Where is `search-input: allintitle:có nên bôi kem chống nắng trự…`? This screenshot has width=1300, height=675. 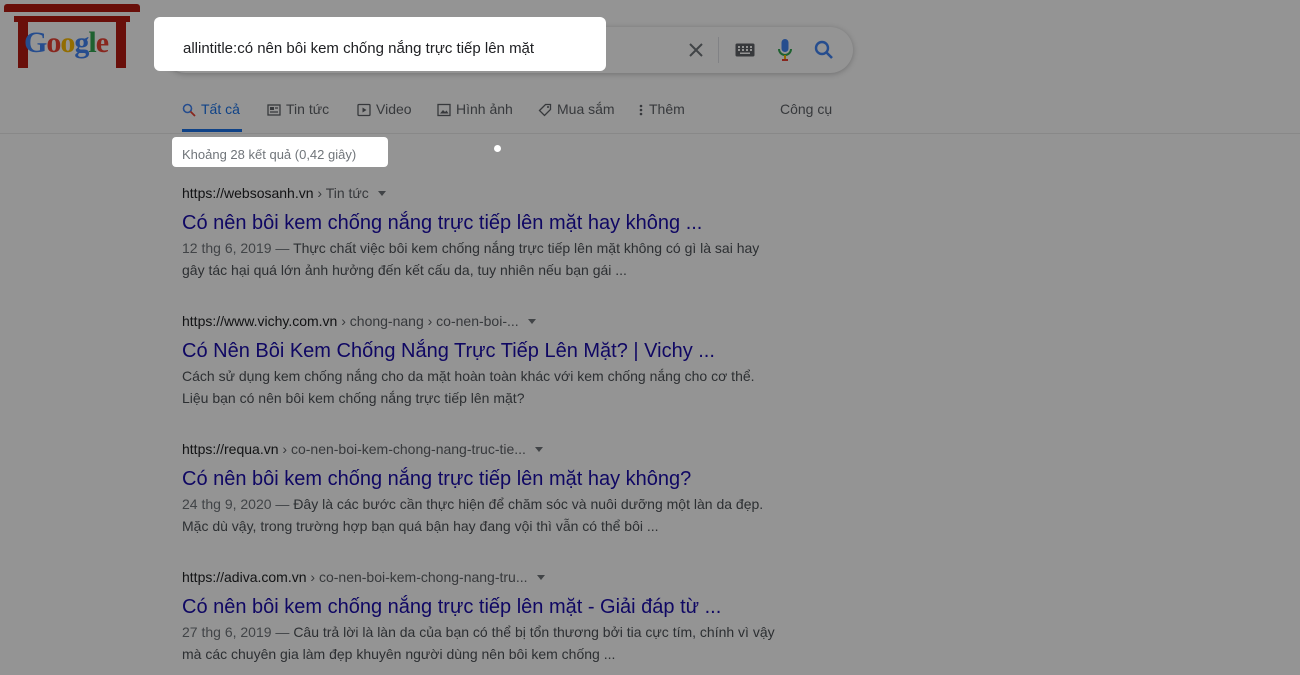
search-input: allintitle:có nên bôi kem chống nắng trự… is located at coordinates (358, 48).